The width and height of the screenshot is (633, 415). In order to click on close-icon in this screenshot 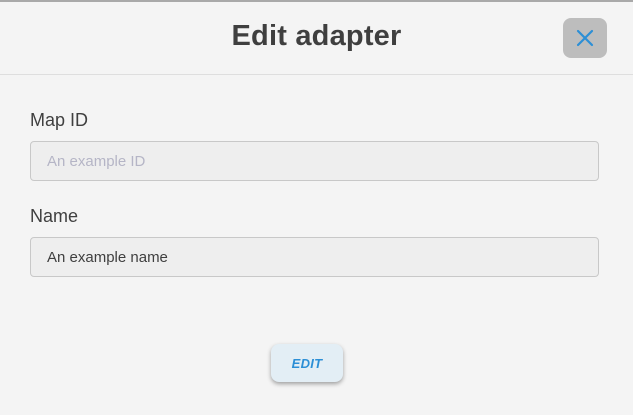, I will do `click(585, 38)`.